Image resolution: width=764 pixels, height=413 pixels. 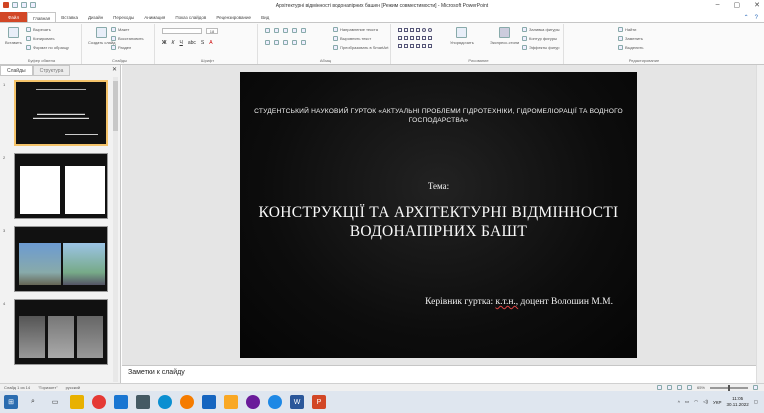 What do you see at coordinates (424, 46) in the screenshot?
I see `cube-shape-icon` at bounding box center [424, 46].